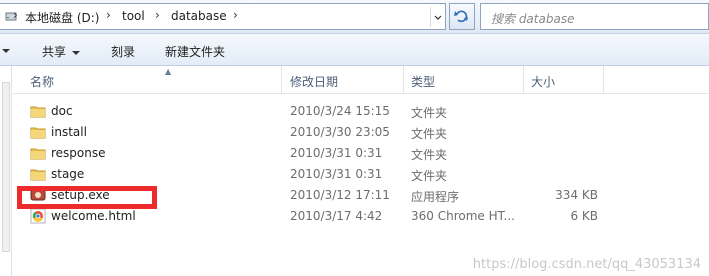 This screenshot has width=709, height=276. I want to click on list-item: stage 2010/3/31 0:31 文件夹, so click(361, 174).